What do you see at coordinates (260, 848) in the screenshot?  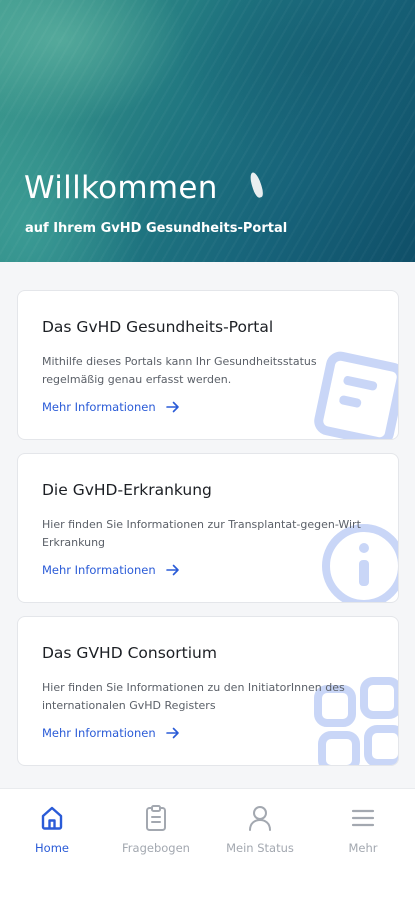 I see `tab-label: Mein Status` at bounding box center [260, 848].